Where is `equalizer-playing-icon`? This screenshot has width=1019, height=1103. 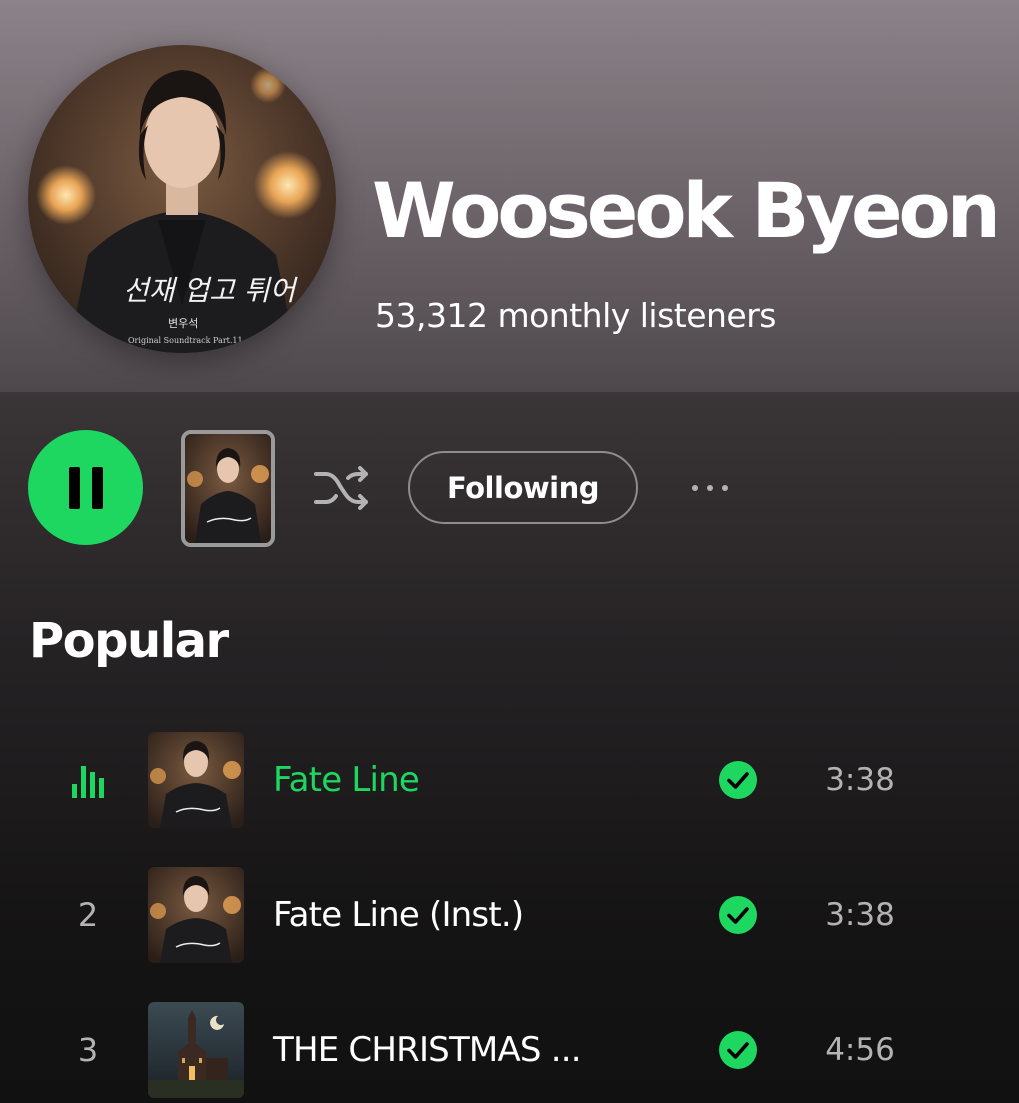
equalizer-playing-icon is located at coordinates (88, 782).